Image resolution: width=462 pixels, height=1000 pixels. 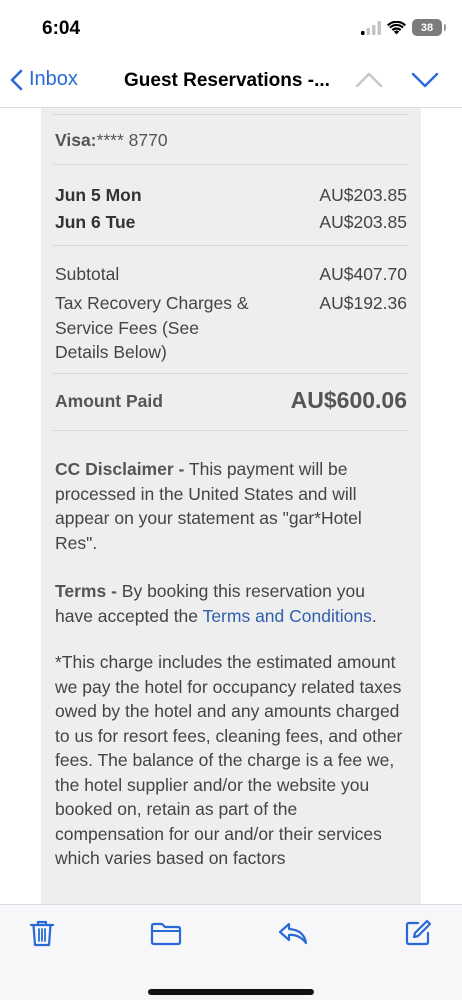 I want to click on folder-icon, so click(x=166, y=934).